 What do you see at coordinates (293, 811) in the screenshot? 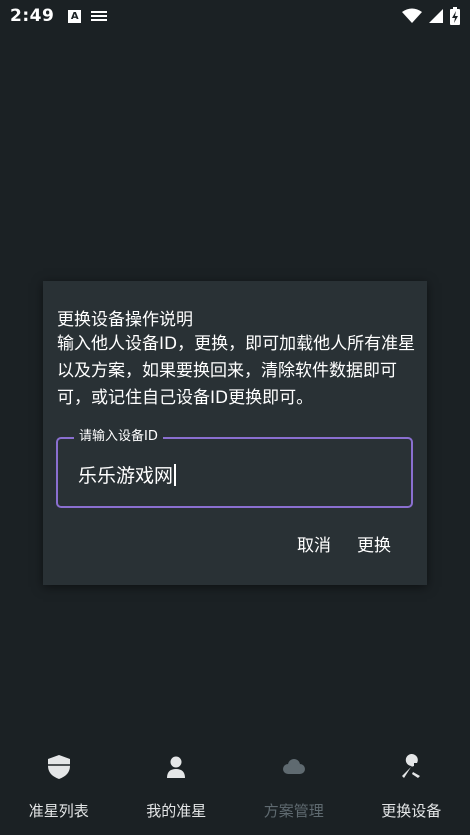
I see `nav-label-plan-management: 方案管理` at bounding box center [293, 811].